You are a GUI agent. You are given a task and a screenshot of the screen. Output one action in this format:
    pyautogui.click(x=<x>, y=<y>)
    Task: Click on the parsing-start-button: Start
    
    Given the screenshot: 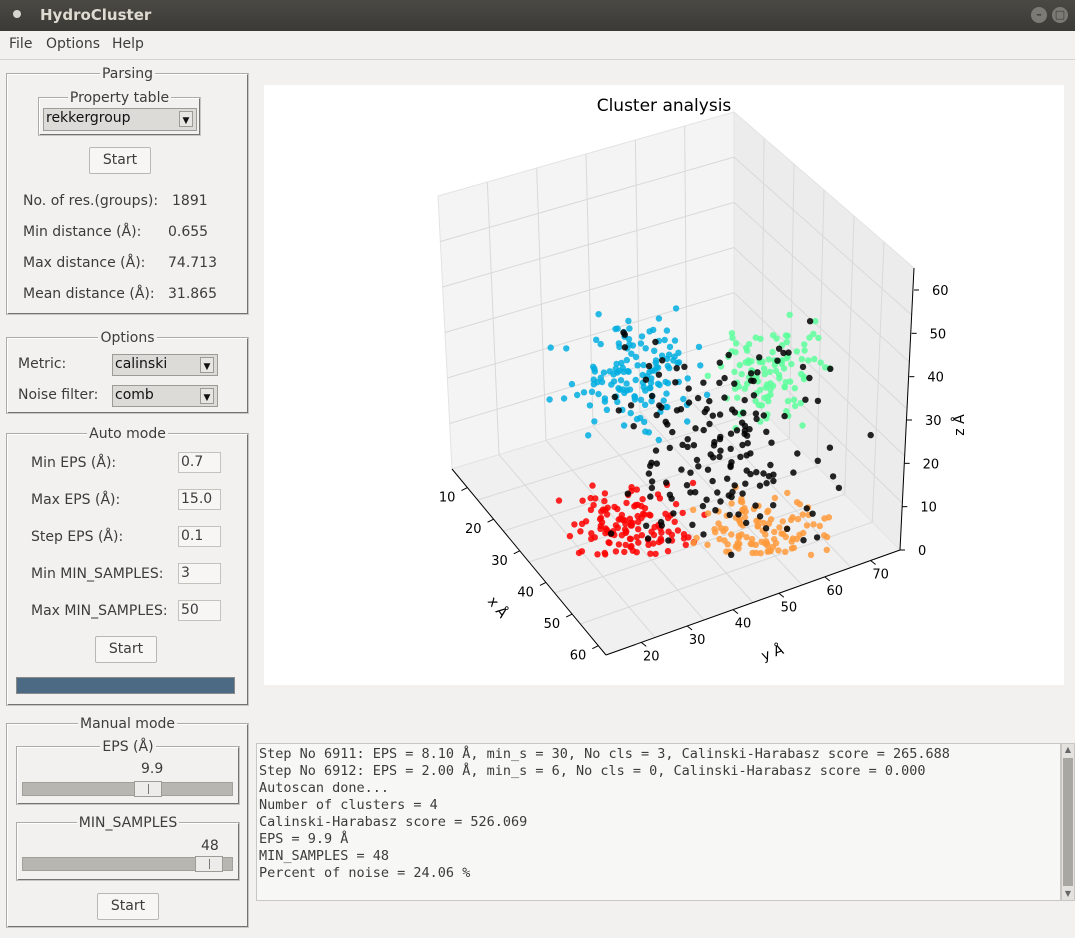 What is the action you would take?
    pyautogui.click(x=120, y=160)
    